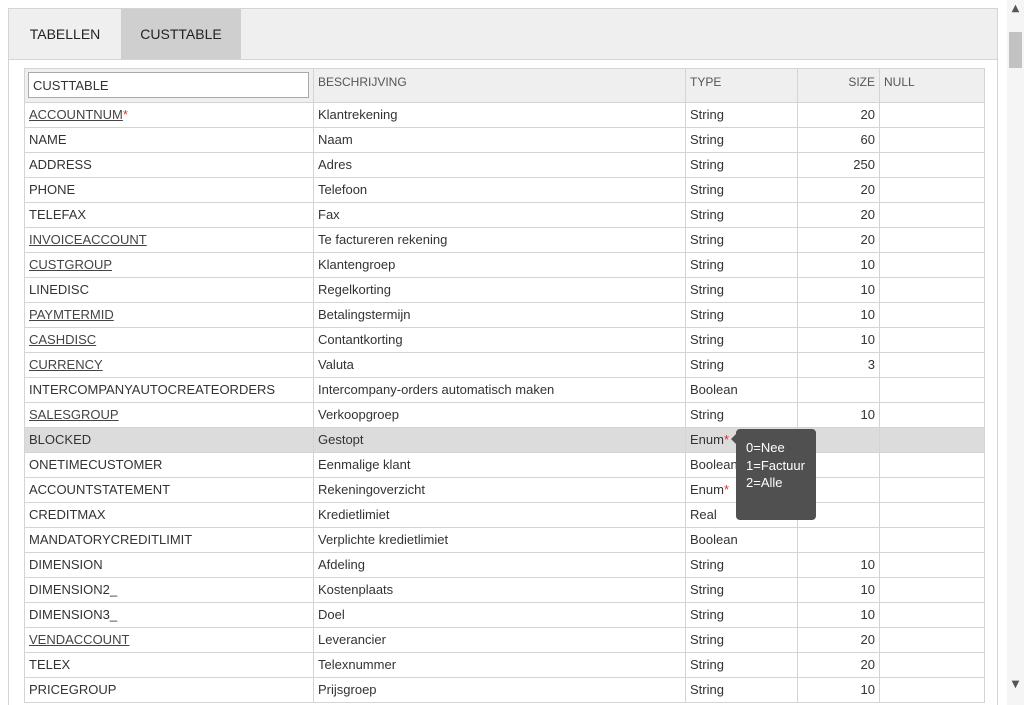 Image resolution: width=1024 pixels, height=705 pixels. What do you see at coordinates (500, 490) in the screenshot?
I see `field-description: Rekeningoverzicht` at bounding box center [500, 490].